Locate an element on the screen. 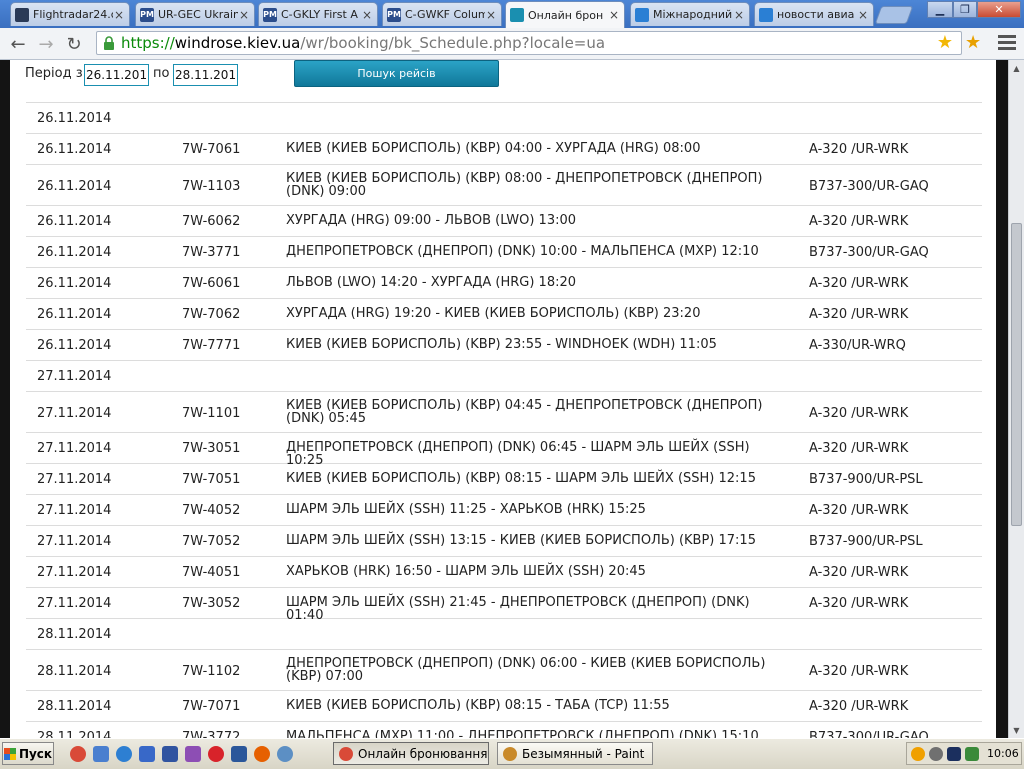  browser-tab: Онлайн брон × is located at coordinates (565, 14).